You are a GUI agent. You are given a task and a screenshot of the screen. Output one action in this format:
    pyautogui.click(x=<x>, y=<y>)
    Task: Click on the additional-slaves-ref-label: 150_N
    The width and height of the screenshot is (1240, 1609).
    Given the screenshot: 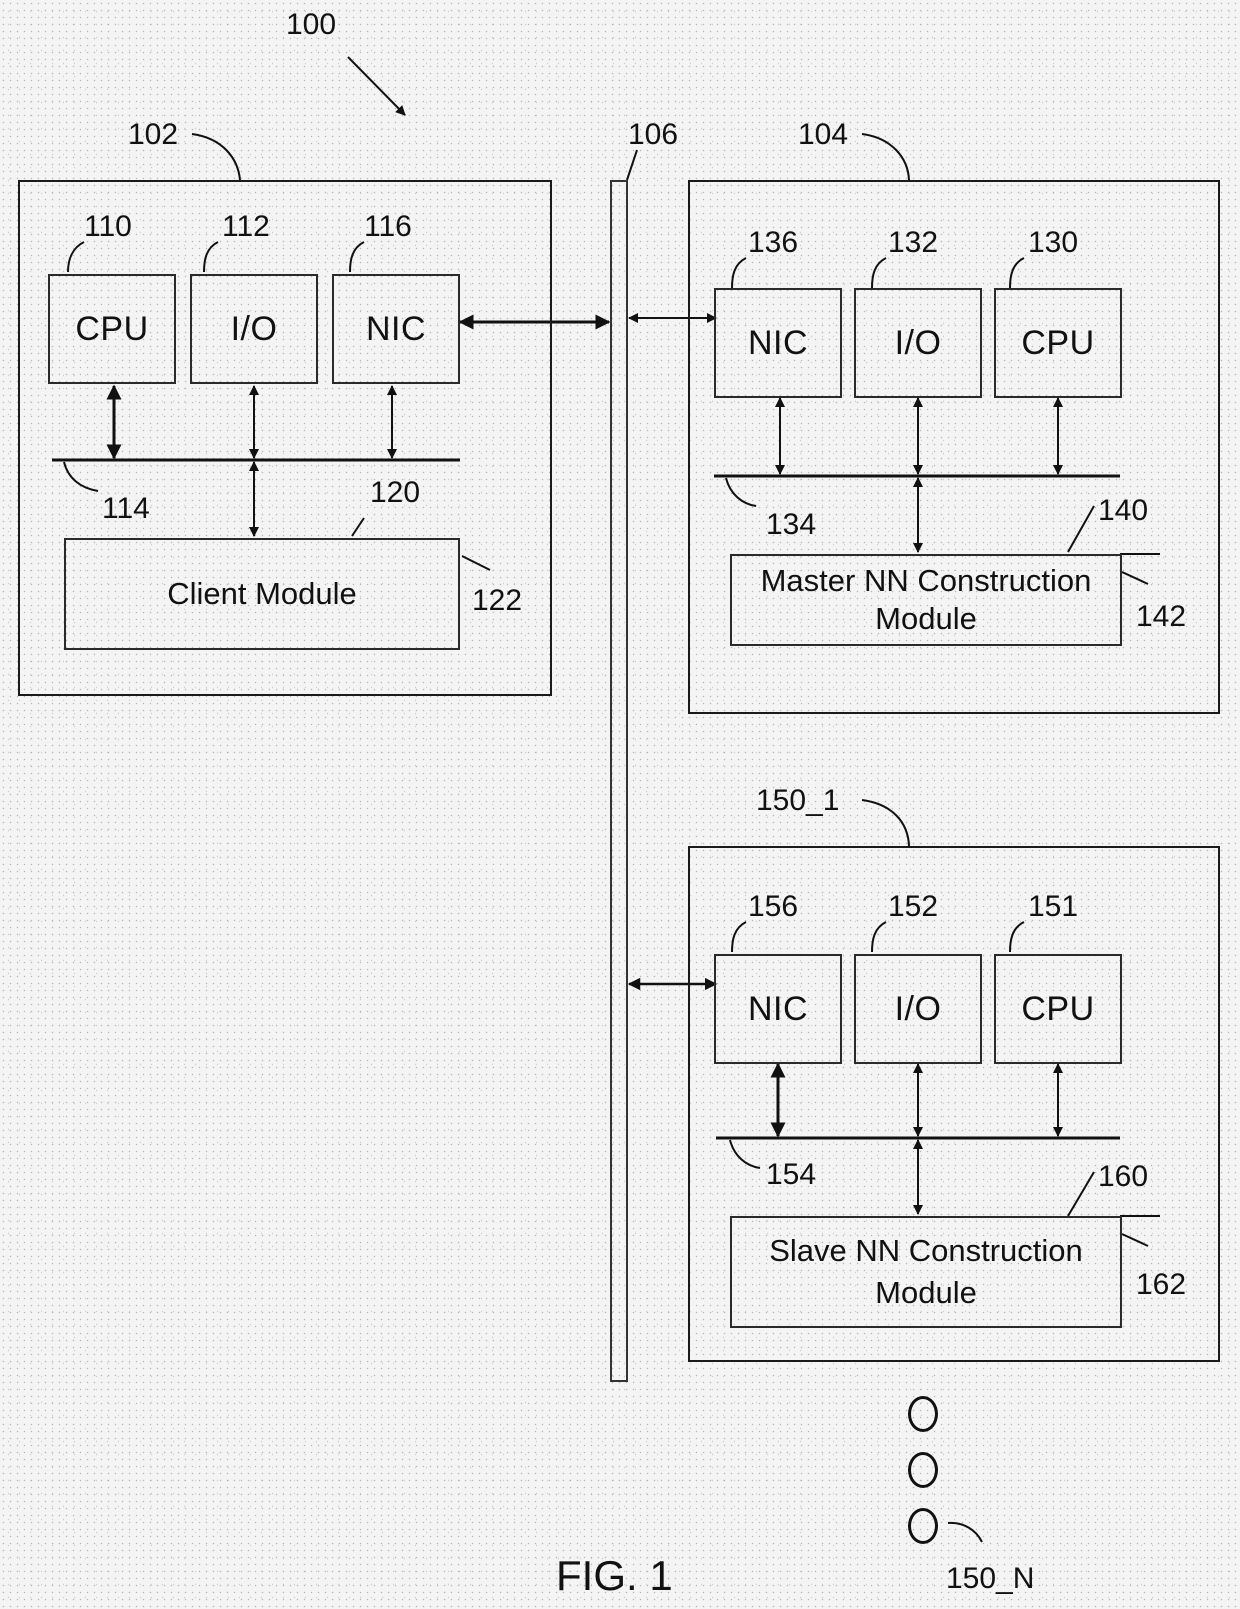 What is the action you would take?
    pyautogui.click(x=990, y=1578)
    